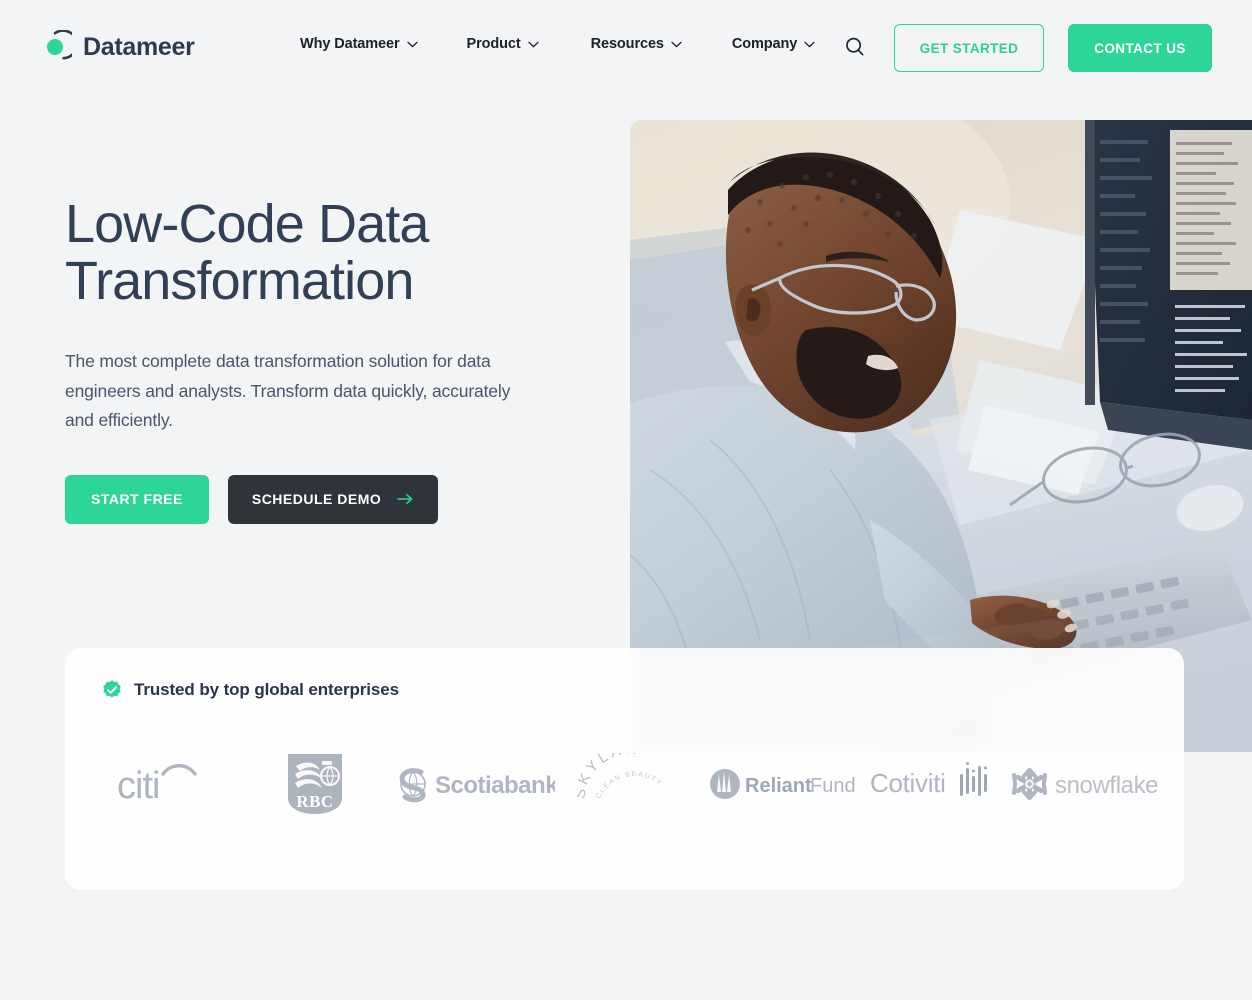  What do you see at coordinates (1106, 785) in the screenshot?
I see `svg-text: snowflake` at bounding box center [1106, 785].